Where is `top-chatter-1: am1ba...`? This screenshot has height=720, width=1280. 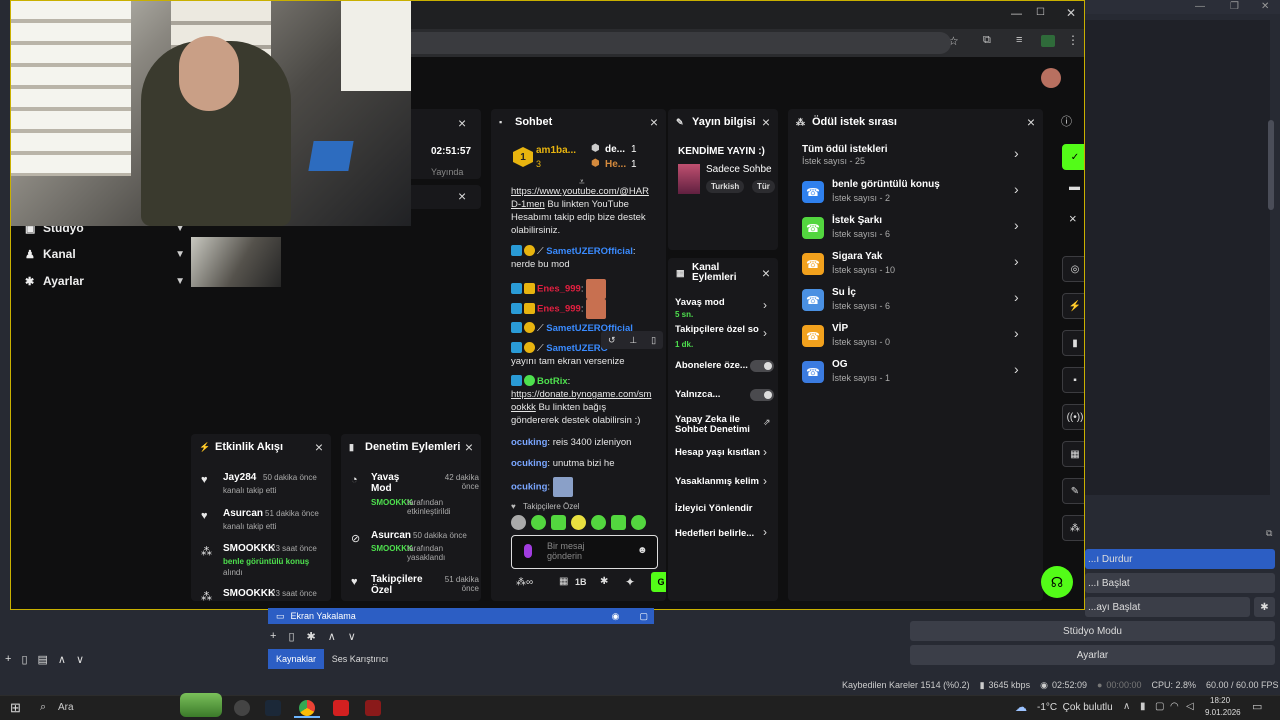 top-chatter-1: am1ba... is located at coordinates (556, 150).